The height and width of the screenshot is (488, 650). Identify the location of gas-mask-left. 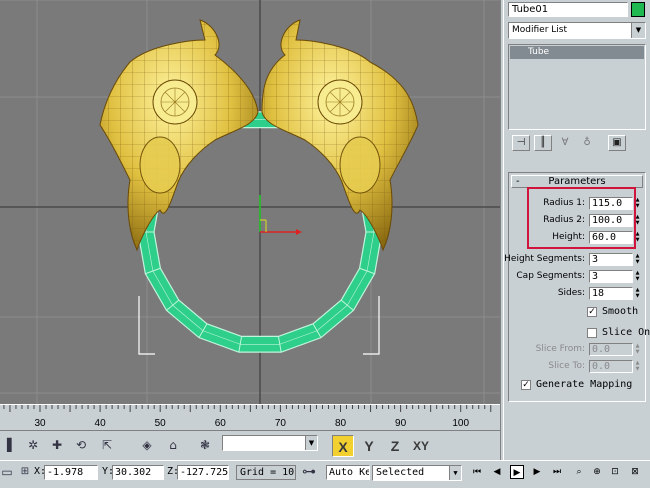
(179, 135).